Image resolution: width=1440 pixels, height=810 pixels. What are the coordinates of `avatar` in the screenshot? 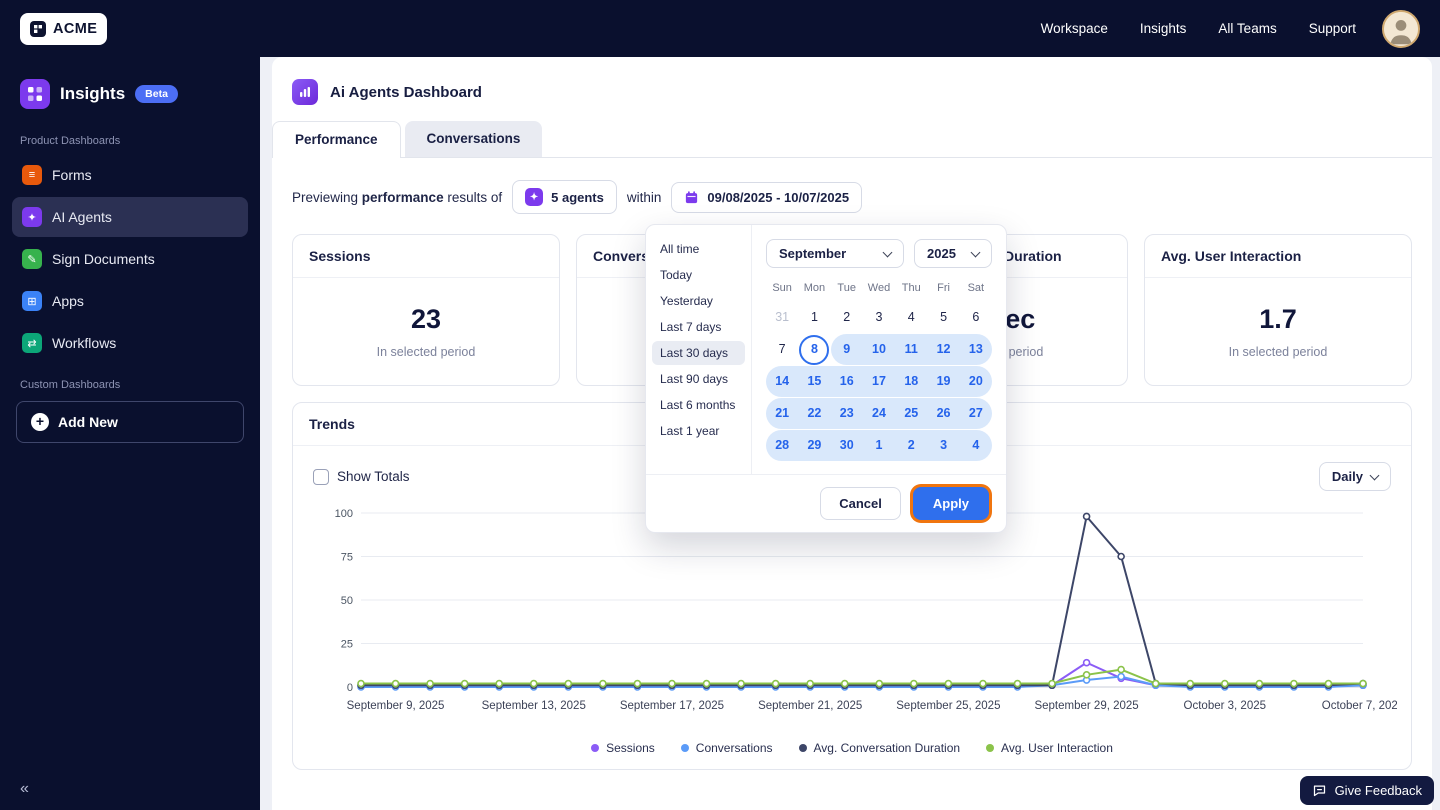 It's located at (1401, 28).